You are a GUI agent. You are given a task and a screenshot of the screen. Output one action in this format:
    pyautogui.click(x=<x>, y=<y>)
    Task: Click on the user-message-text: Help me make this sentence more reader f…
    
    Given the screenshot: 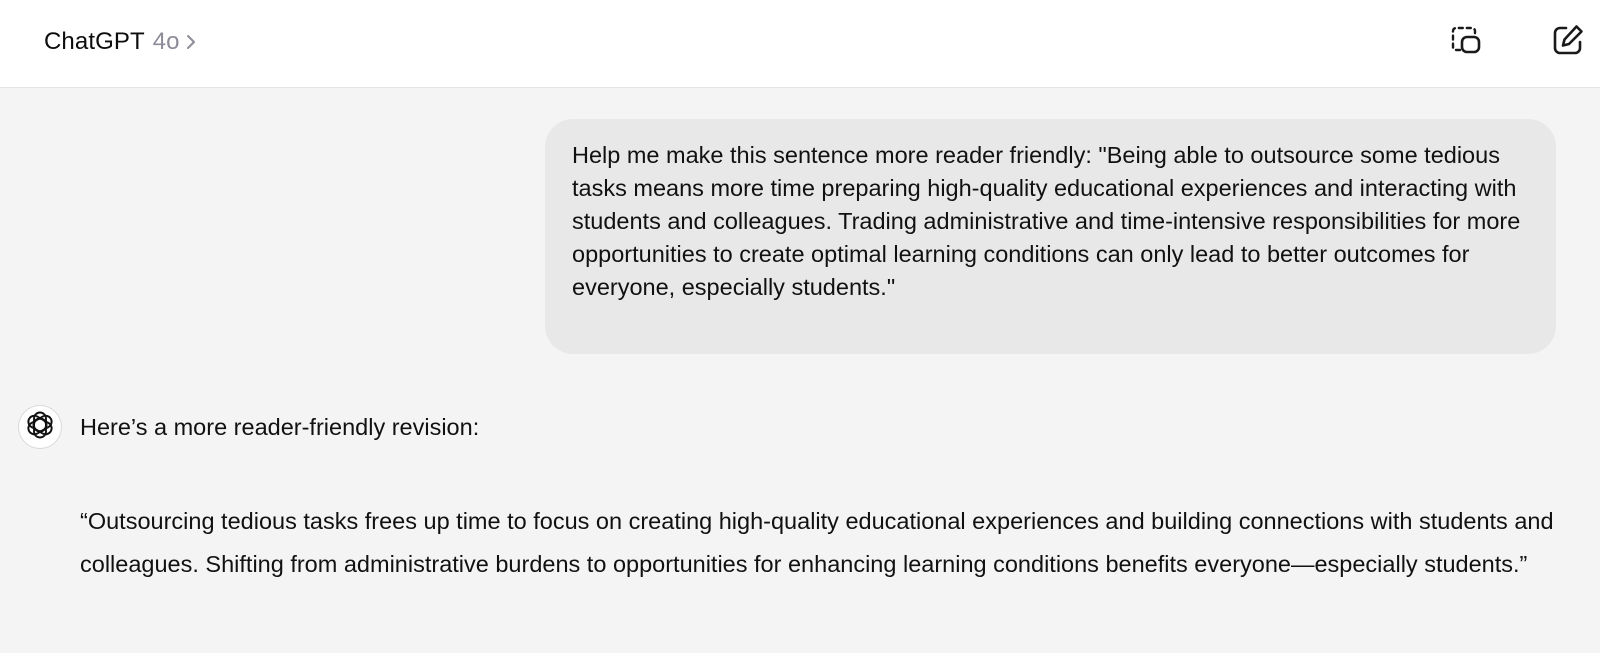 What is the action you would take?
    pyautogui.click(x=1046, y=221)
    